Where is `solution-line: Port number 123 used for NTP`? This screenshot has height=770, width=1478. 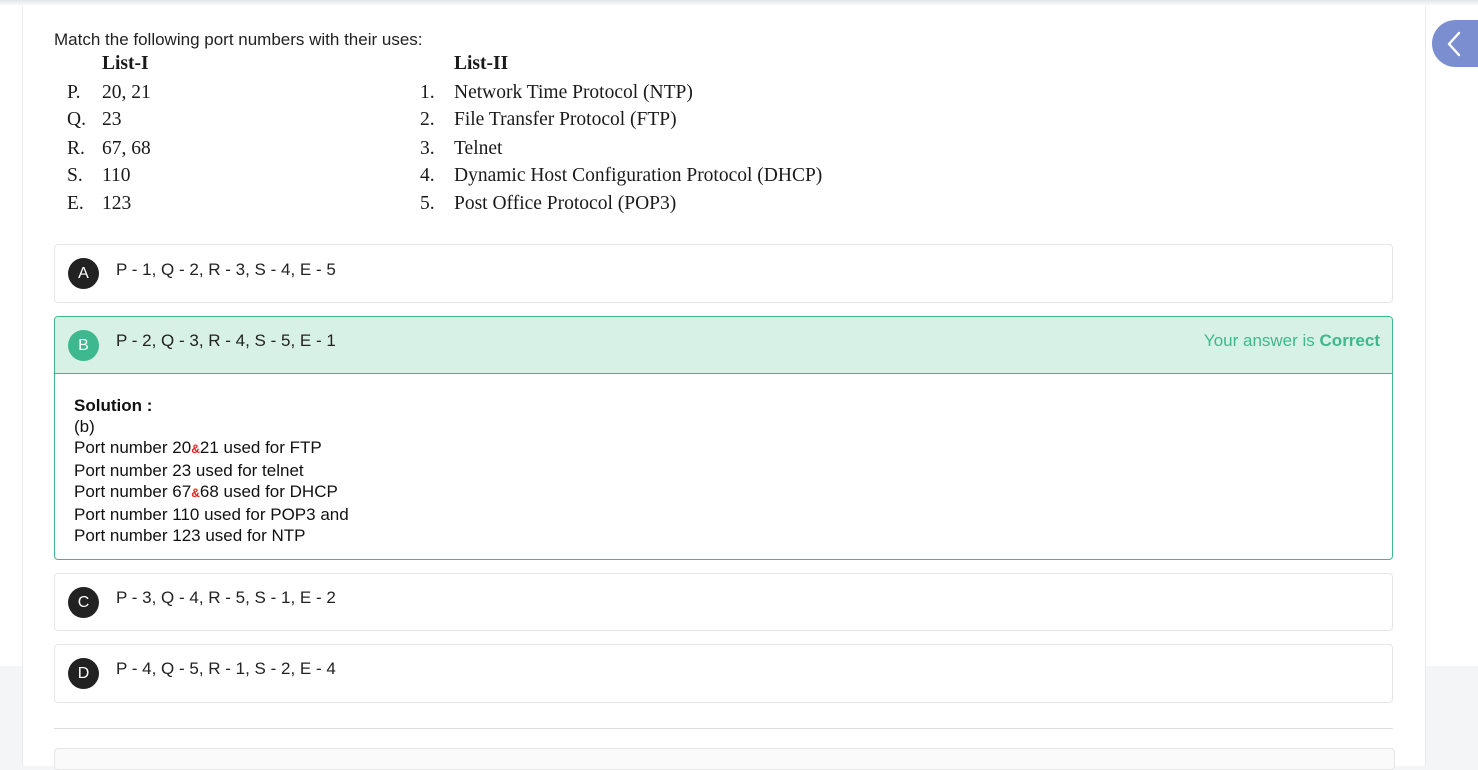
solution-line: Port number 123 used for NTP is located at coordinates (190, 535).